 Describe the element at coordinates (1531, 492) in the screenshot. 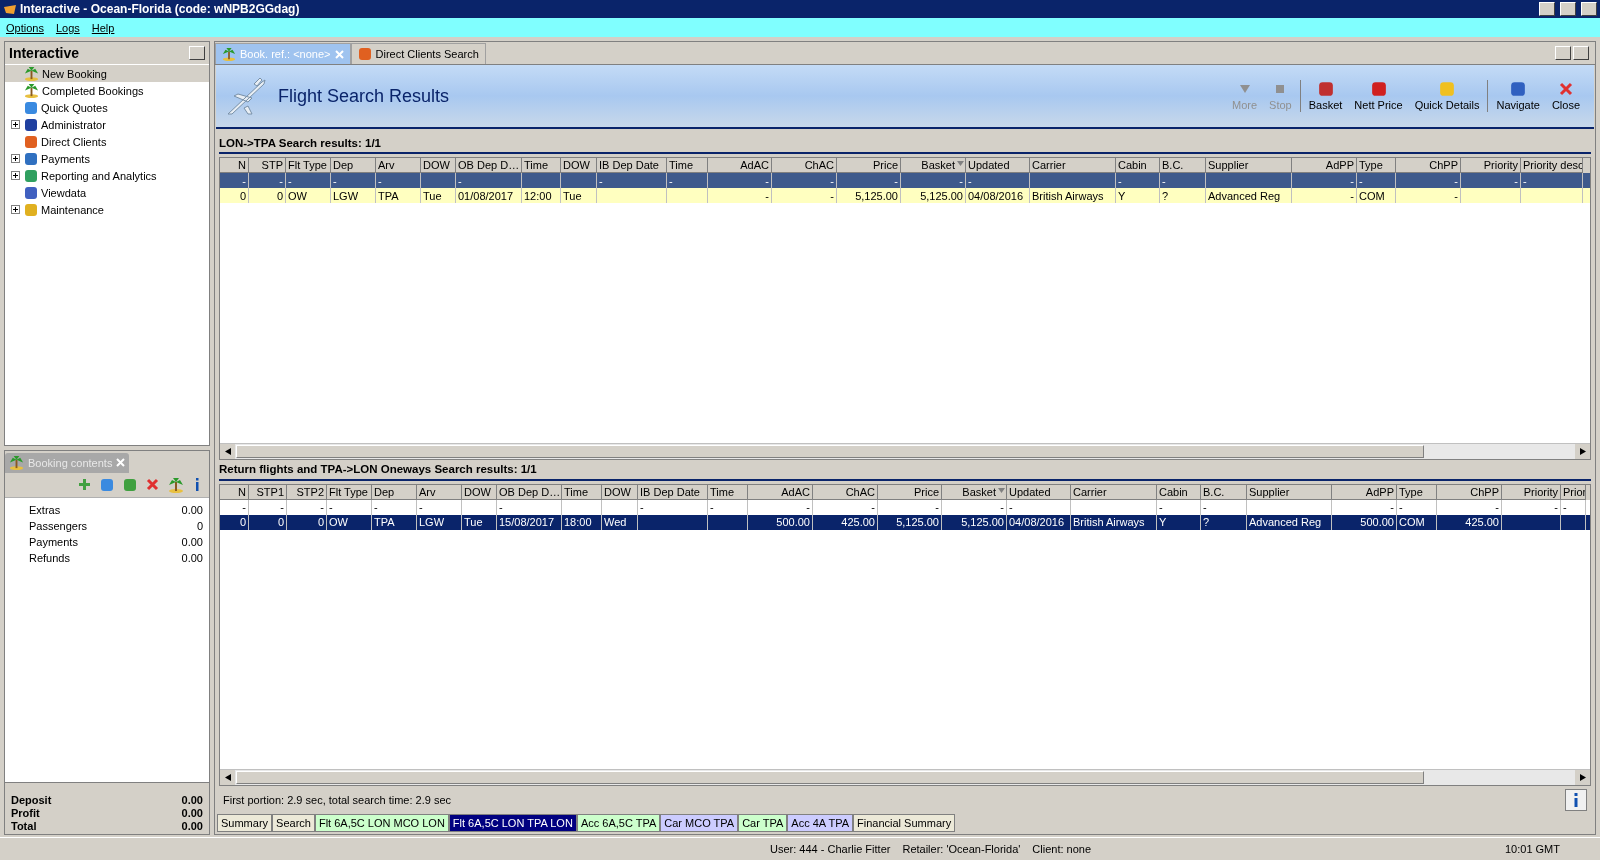

I see `column-header: Priority` at that location.